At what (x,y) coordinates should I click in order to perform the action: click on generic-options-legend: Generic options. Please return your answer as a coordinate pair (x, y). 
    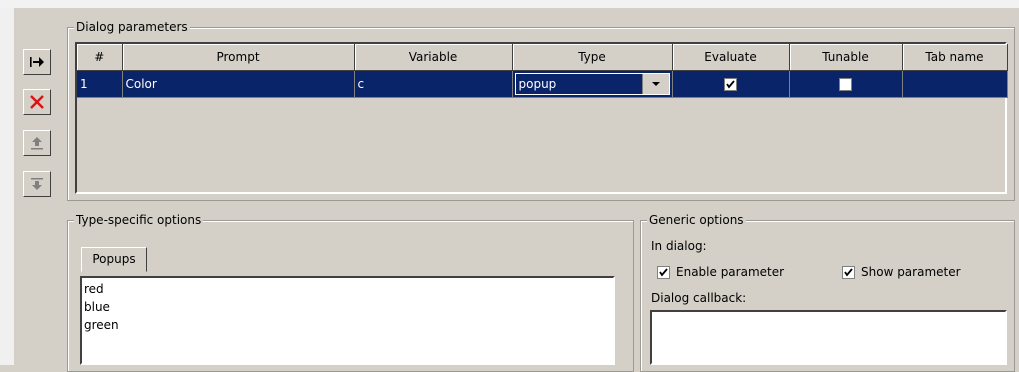
    Looking at the image, I should click on (696, 220).